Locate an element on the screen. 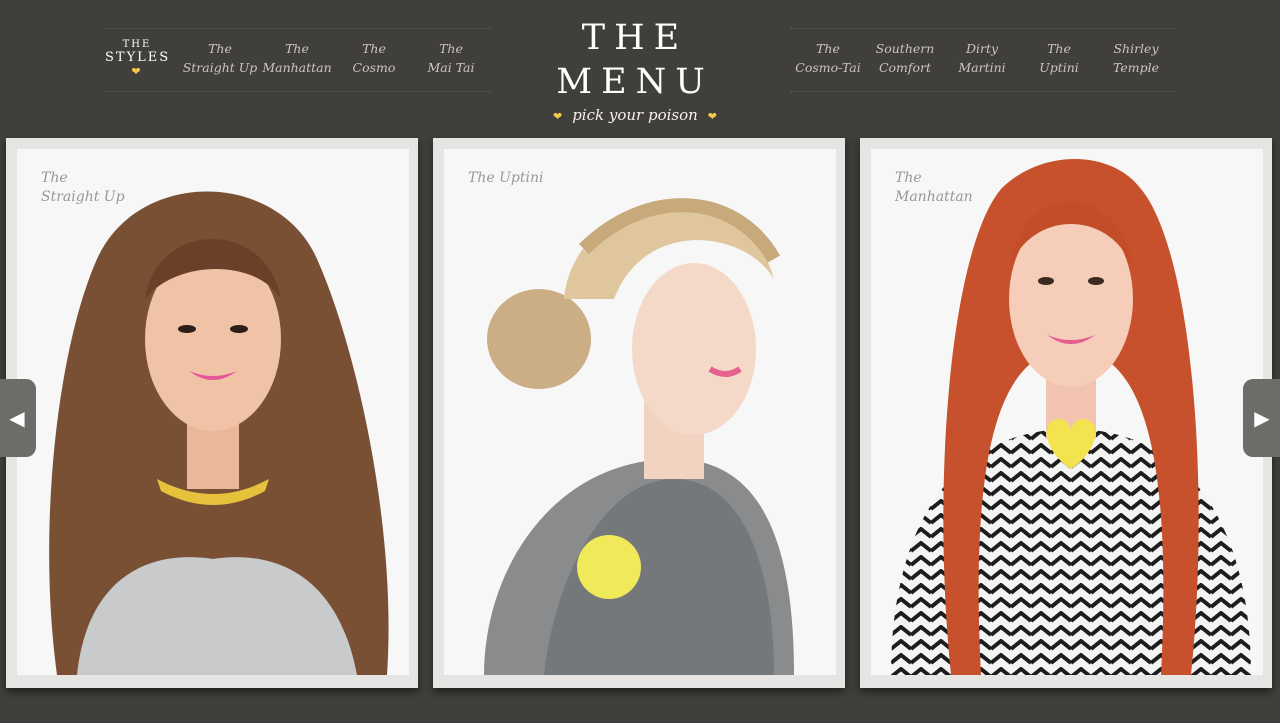 The image size is (1280, 723). styles-logo: THE STYLES ❤ is located at coordinates (137, 58).